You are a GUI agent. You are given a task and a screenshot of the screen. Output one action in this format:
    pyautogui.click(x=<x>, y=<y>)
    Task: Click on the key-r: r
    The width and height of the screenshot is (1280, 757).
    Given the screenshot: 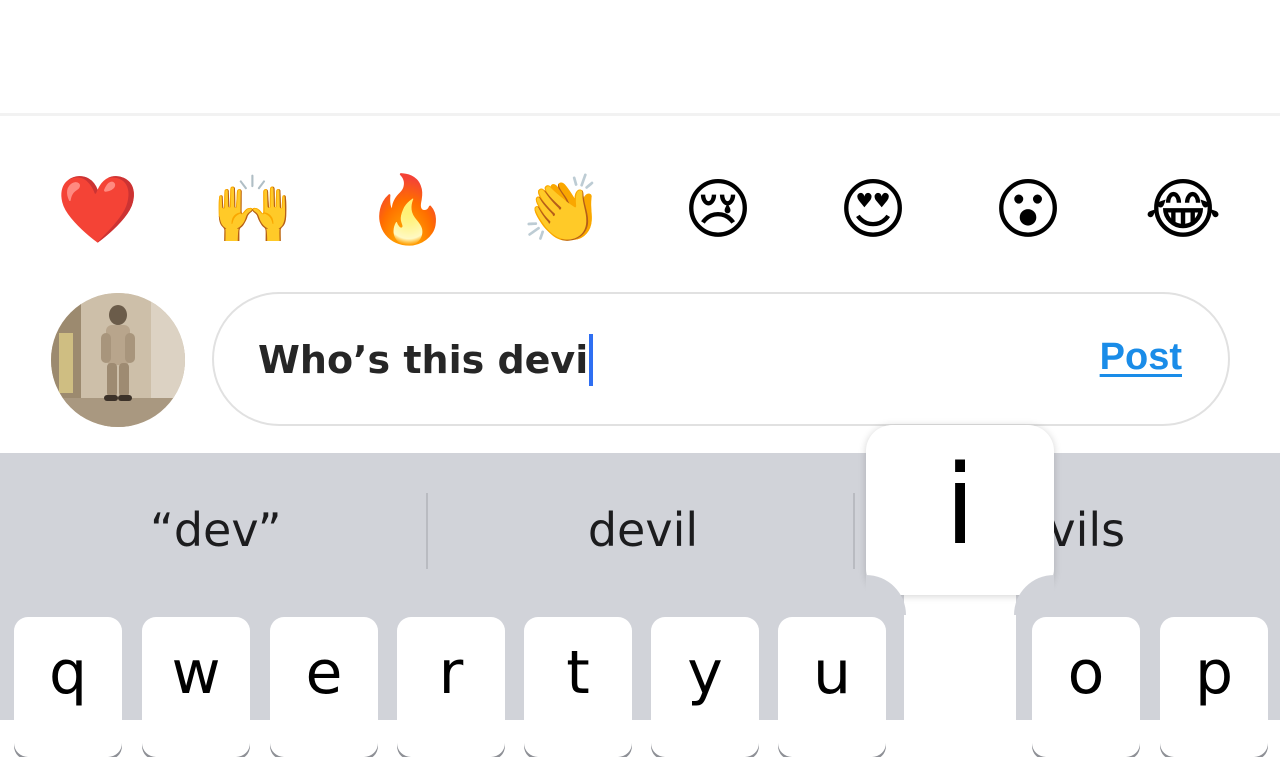 What is the action you would take?
    pyautogui.click(x=451, y=687)
    